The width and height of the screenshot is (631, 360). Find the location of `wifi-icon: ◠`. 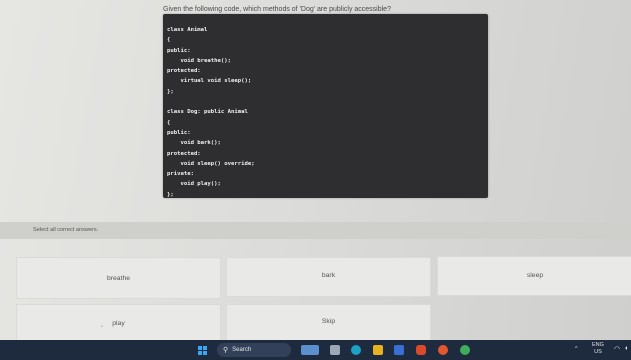

wifi-icon: ◠ is located at coordinates (617, 349).